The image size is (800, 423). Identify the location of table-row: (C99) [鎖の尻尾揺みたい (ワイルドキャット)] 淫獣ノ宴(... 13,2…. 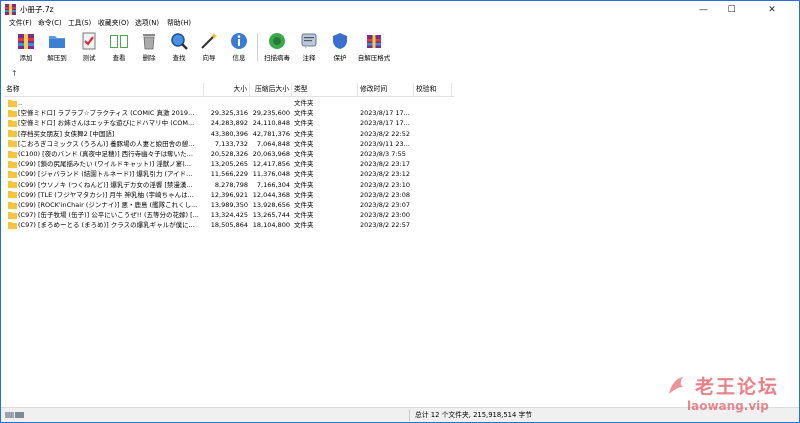
(229, 164).